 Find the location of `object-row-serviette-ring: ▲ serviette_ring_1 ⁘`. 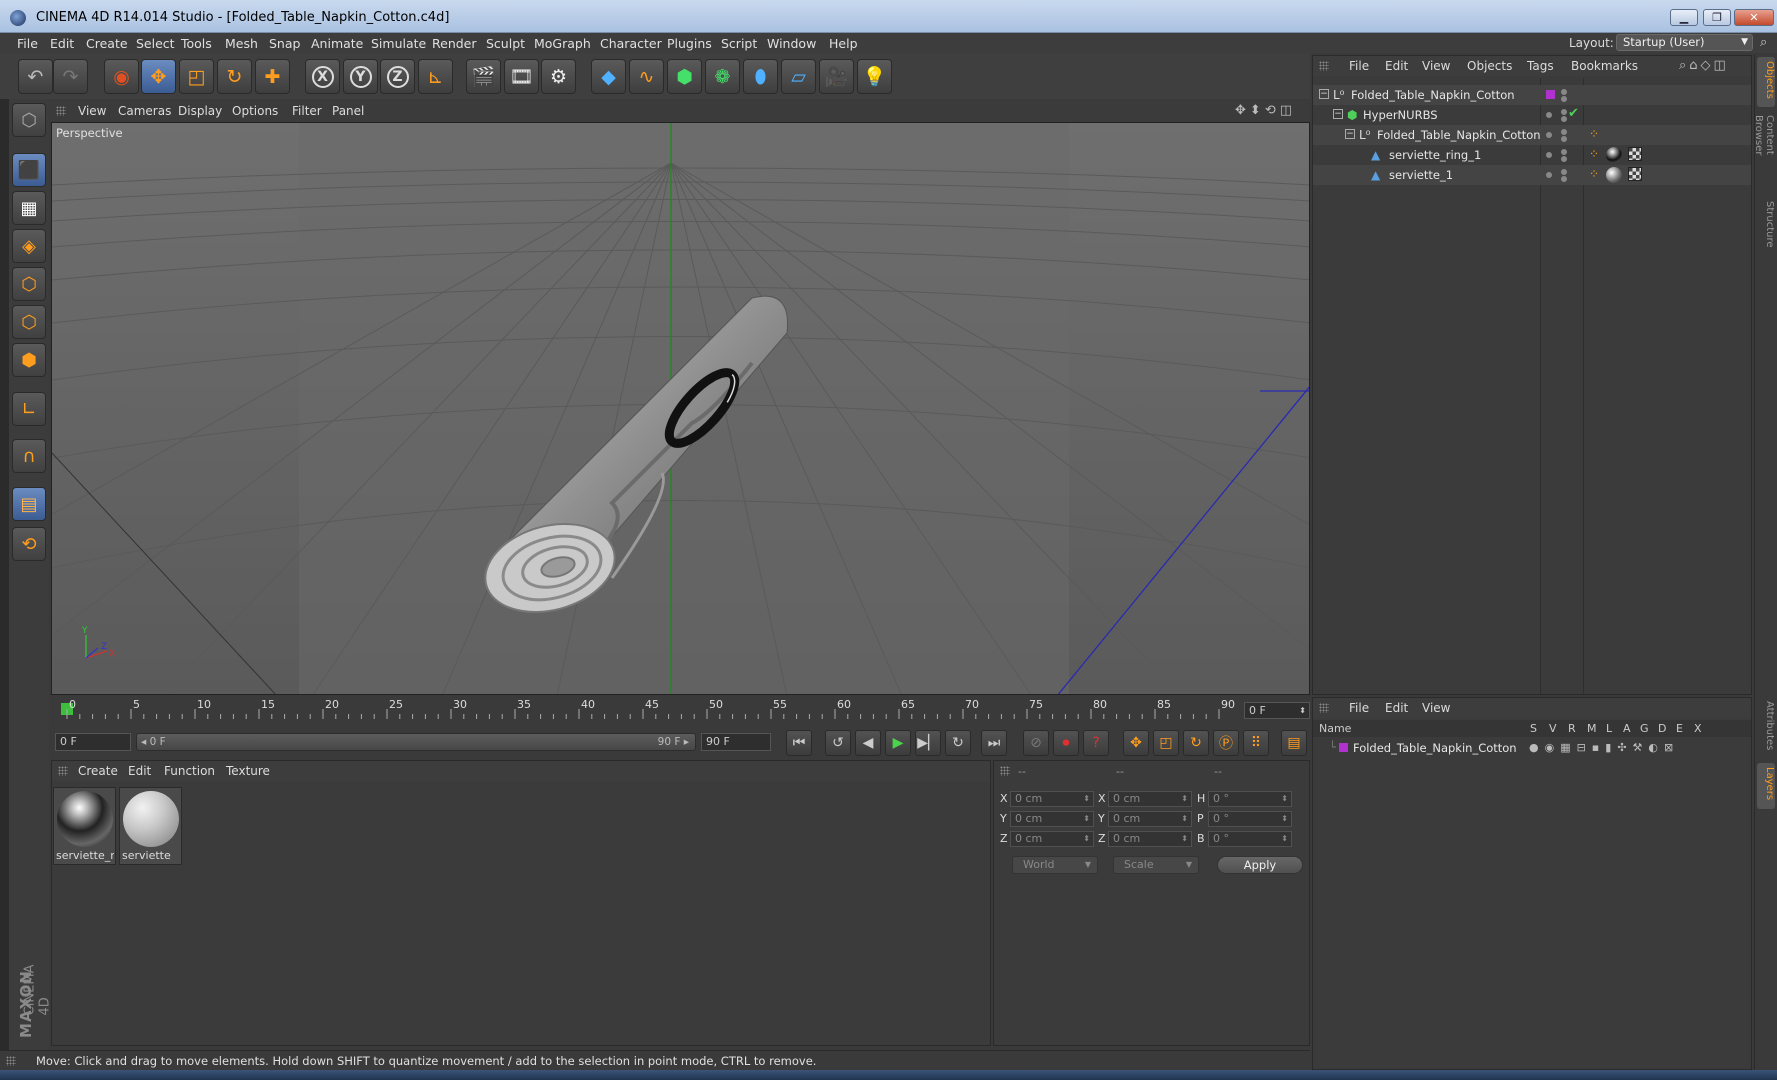

object-row-serviette-ring: ▲ serviette_ring_1 ⁘ is located at coordinates (1532, 155).